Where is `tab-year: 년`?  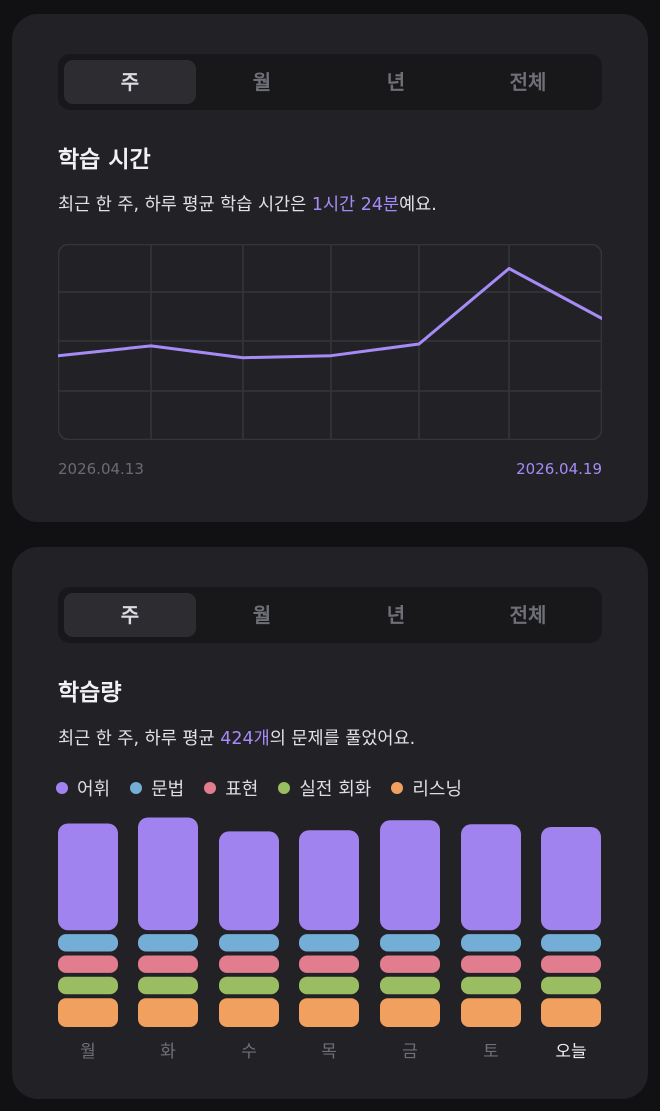
tab-year: 년 is located at coordinates (396, 82).